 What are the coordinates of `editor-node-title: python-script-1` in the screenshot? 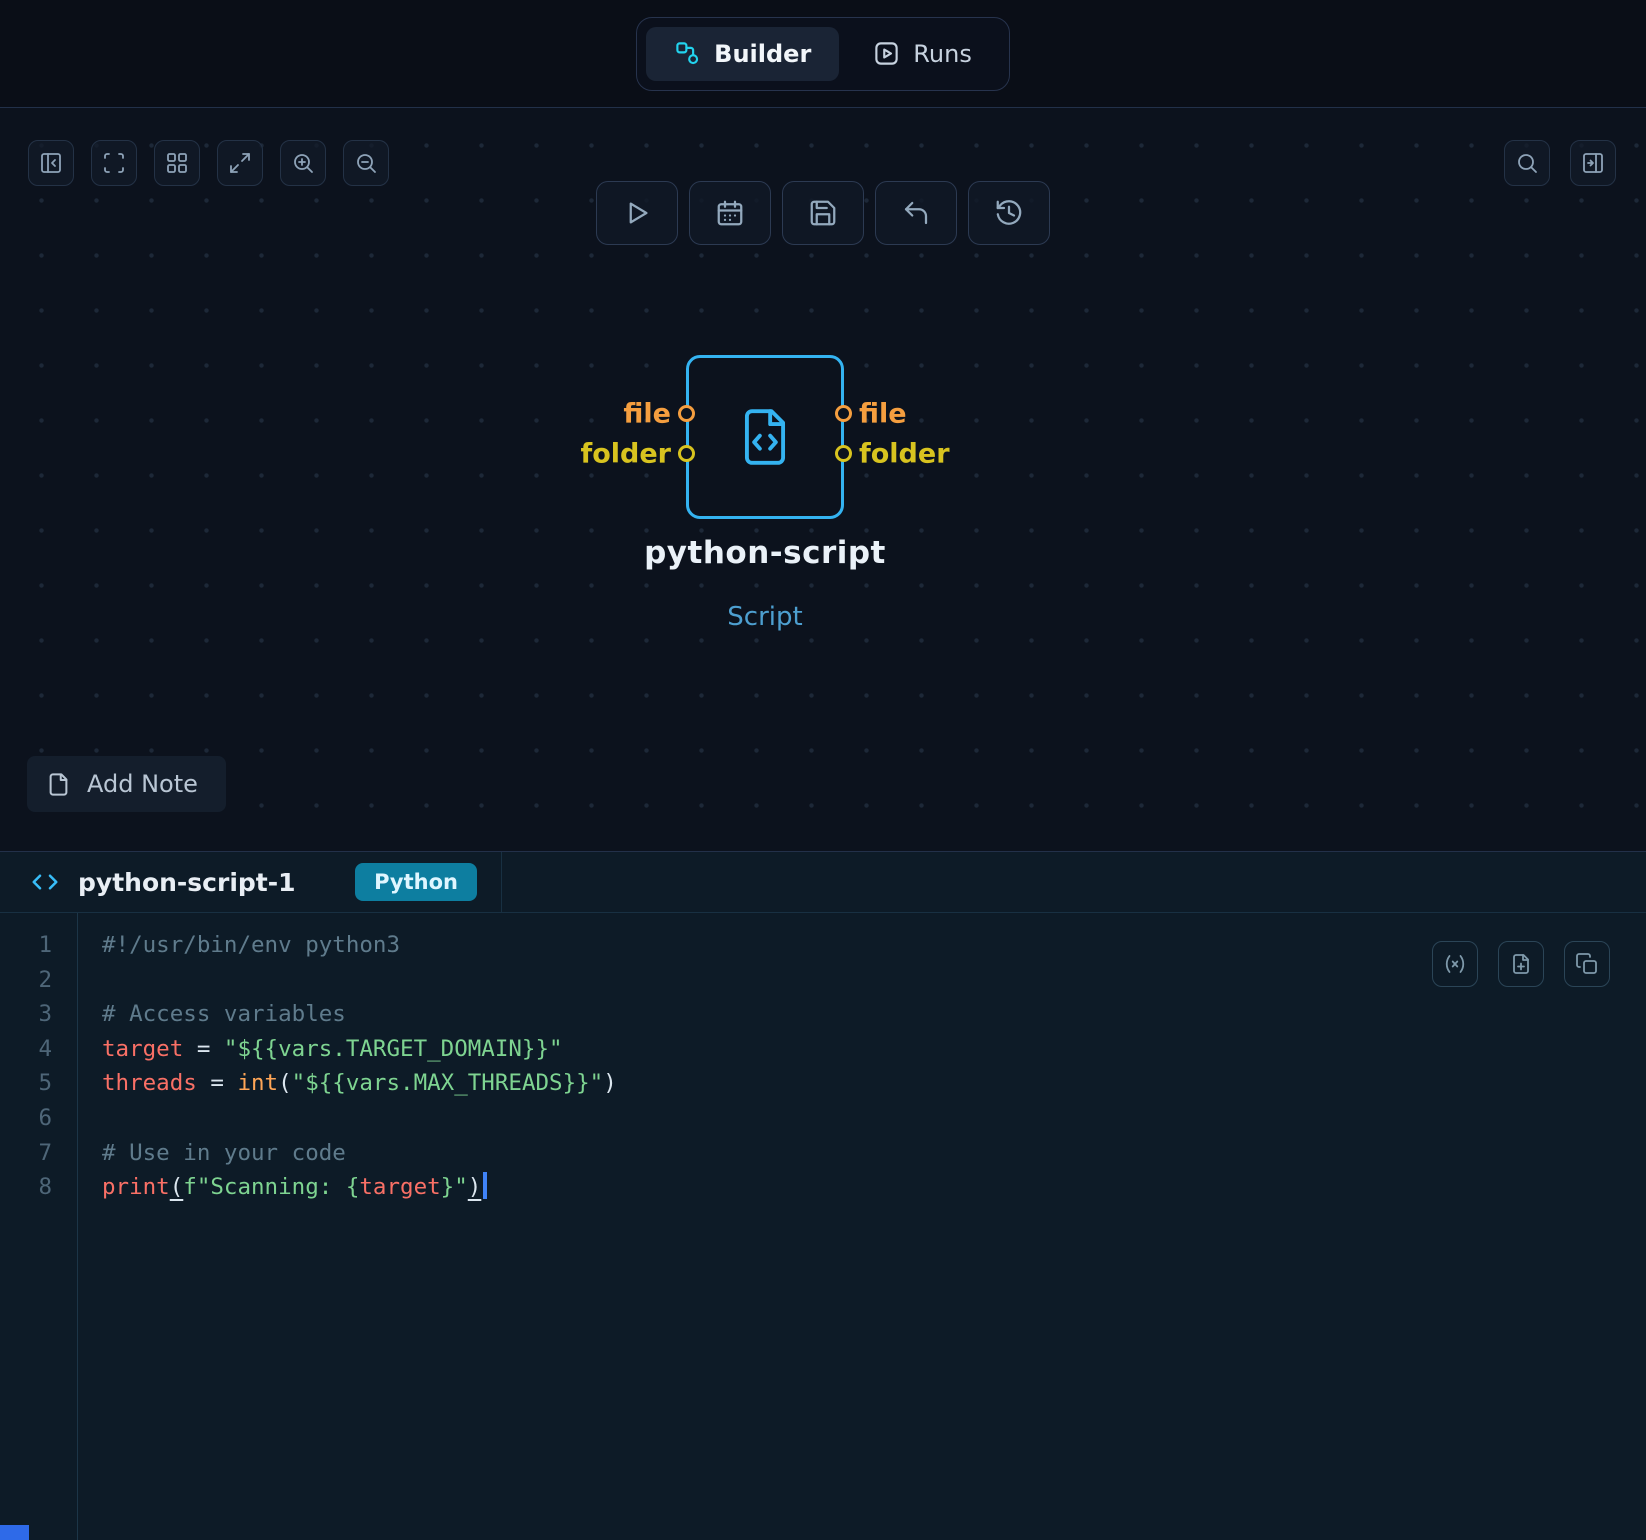 It's located at (187, 882).